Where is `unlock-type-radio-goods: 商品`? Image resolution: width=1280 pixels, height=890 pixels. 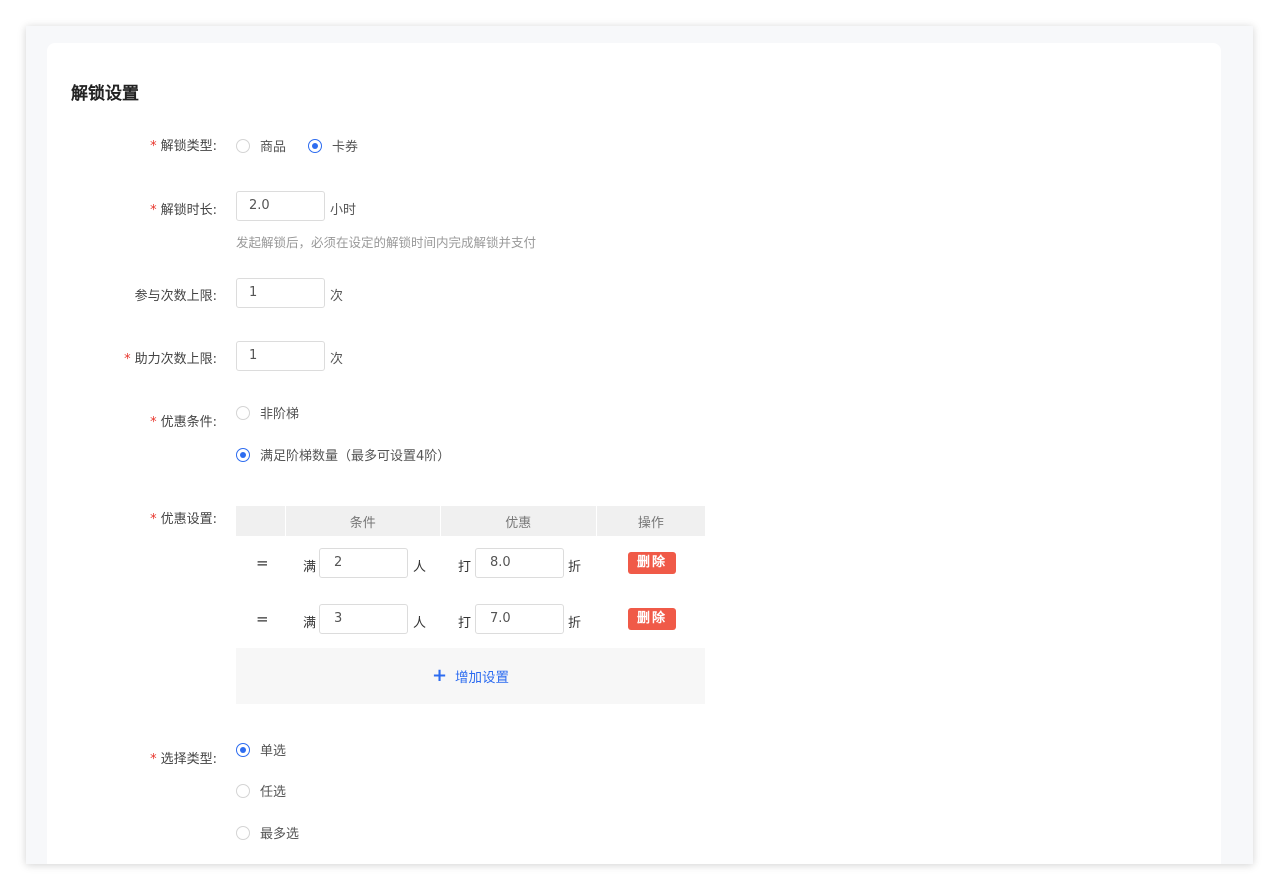
unlock-type-radio-goods: 商品 is located at coordinates (261, 145).